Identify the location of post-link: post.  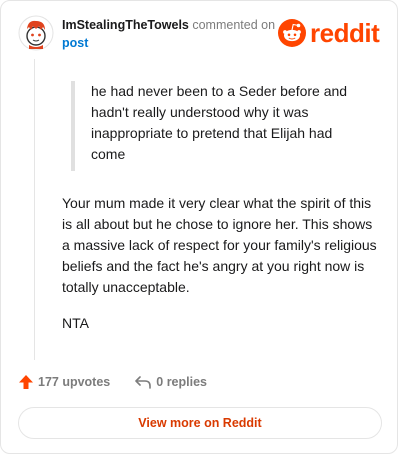
(75, 43).